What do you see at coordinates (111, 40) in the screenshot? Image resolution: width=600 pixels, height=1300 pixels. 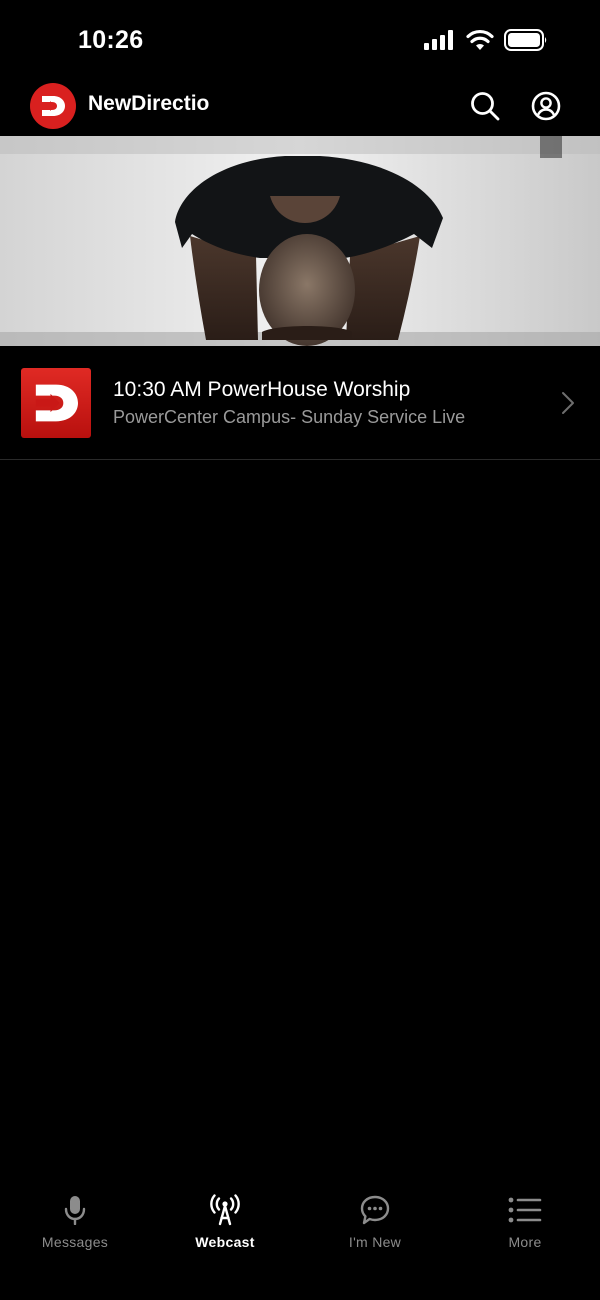 I see `status-time: 10:26` at bounding box center [111, 40].